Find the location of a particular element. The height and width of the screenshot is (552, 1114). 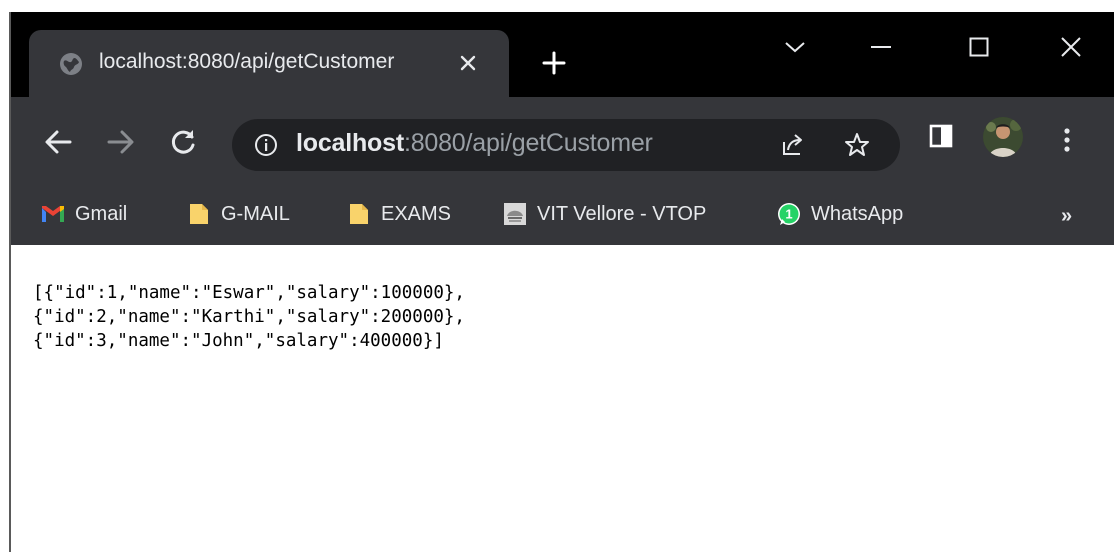

forward-button is located at coordinates (121, 142).